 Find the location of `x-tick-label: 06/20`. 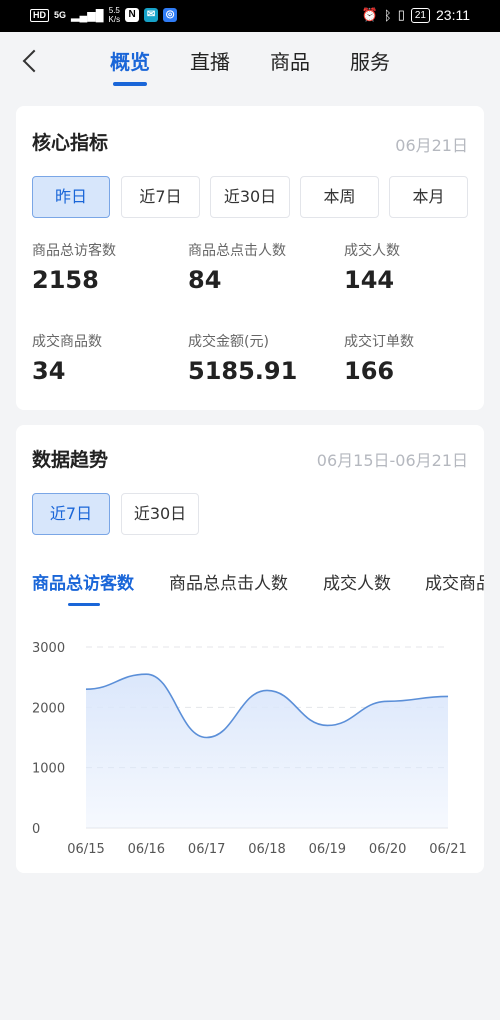

x-tick-label: 06/20 is located at coordinates (387, 849).